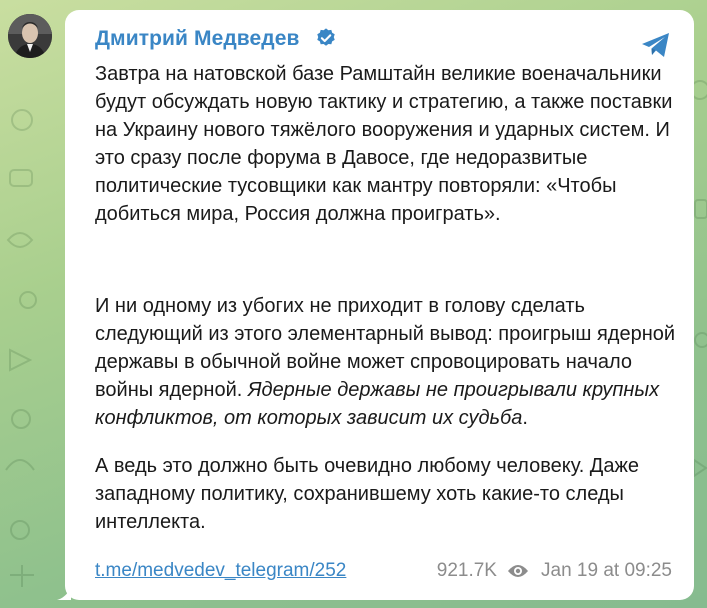 This screenshot has width=707, height=608. Describe the element at coordinates (656, 45) in the screenshot. I see `telegram-logo-icon` at that location.